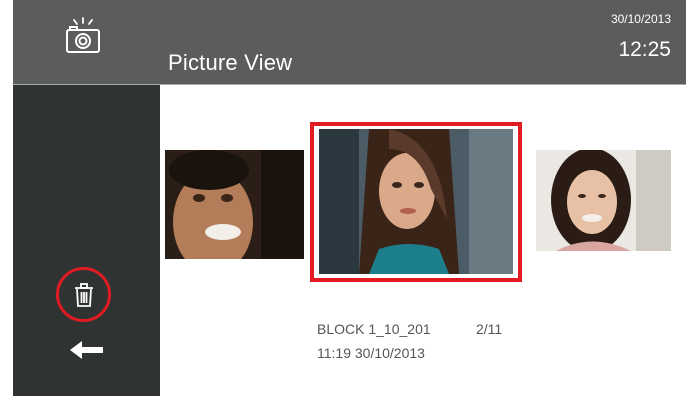 This screenshot has width=686, height=396. Describe the element at coordinates (374, 329) in the screenshot. I see `photo-filename: BLOCK 1_10_201` at that location.